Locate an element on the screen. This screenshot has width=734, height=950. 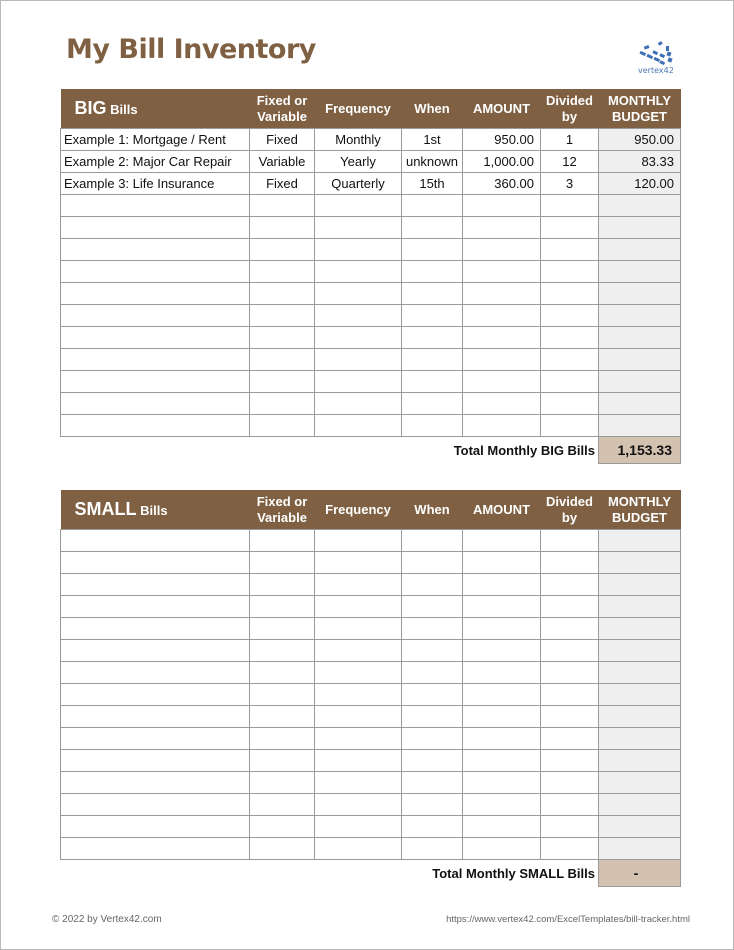
amount-cell: 1,000.00 is located at coordinates (501, 161).